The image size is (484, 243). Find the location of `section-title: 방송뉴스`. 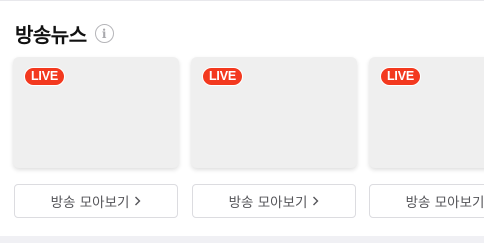

section-title: 방송뉴스 is located at coordinates (51, 35).